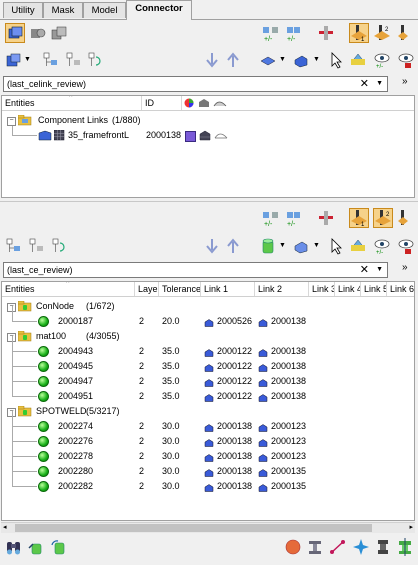 The height and width of the screenshot is (565, 418). What do you see at coordinates (338, 547) in the screenshot?
I see `seam-icon` at bounding box center [338, 547].